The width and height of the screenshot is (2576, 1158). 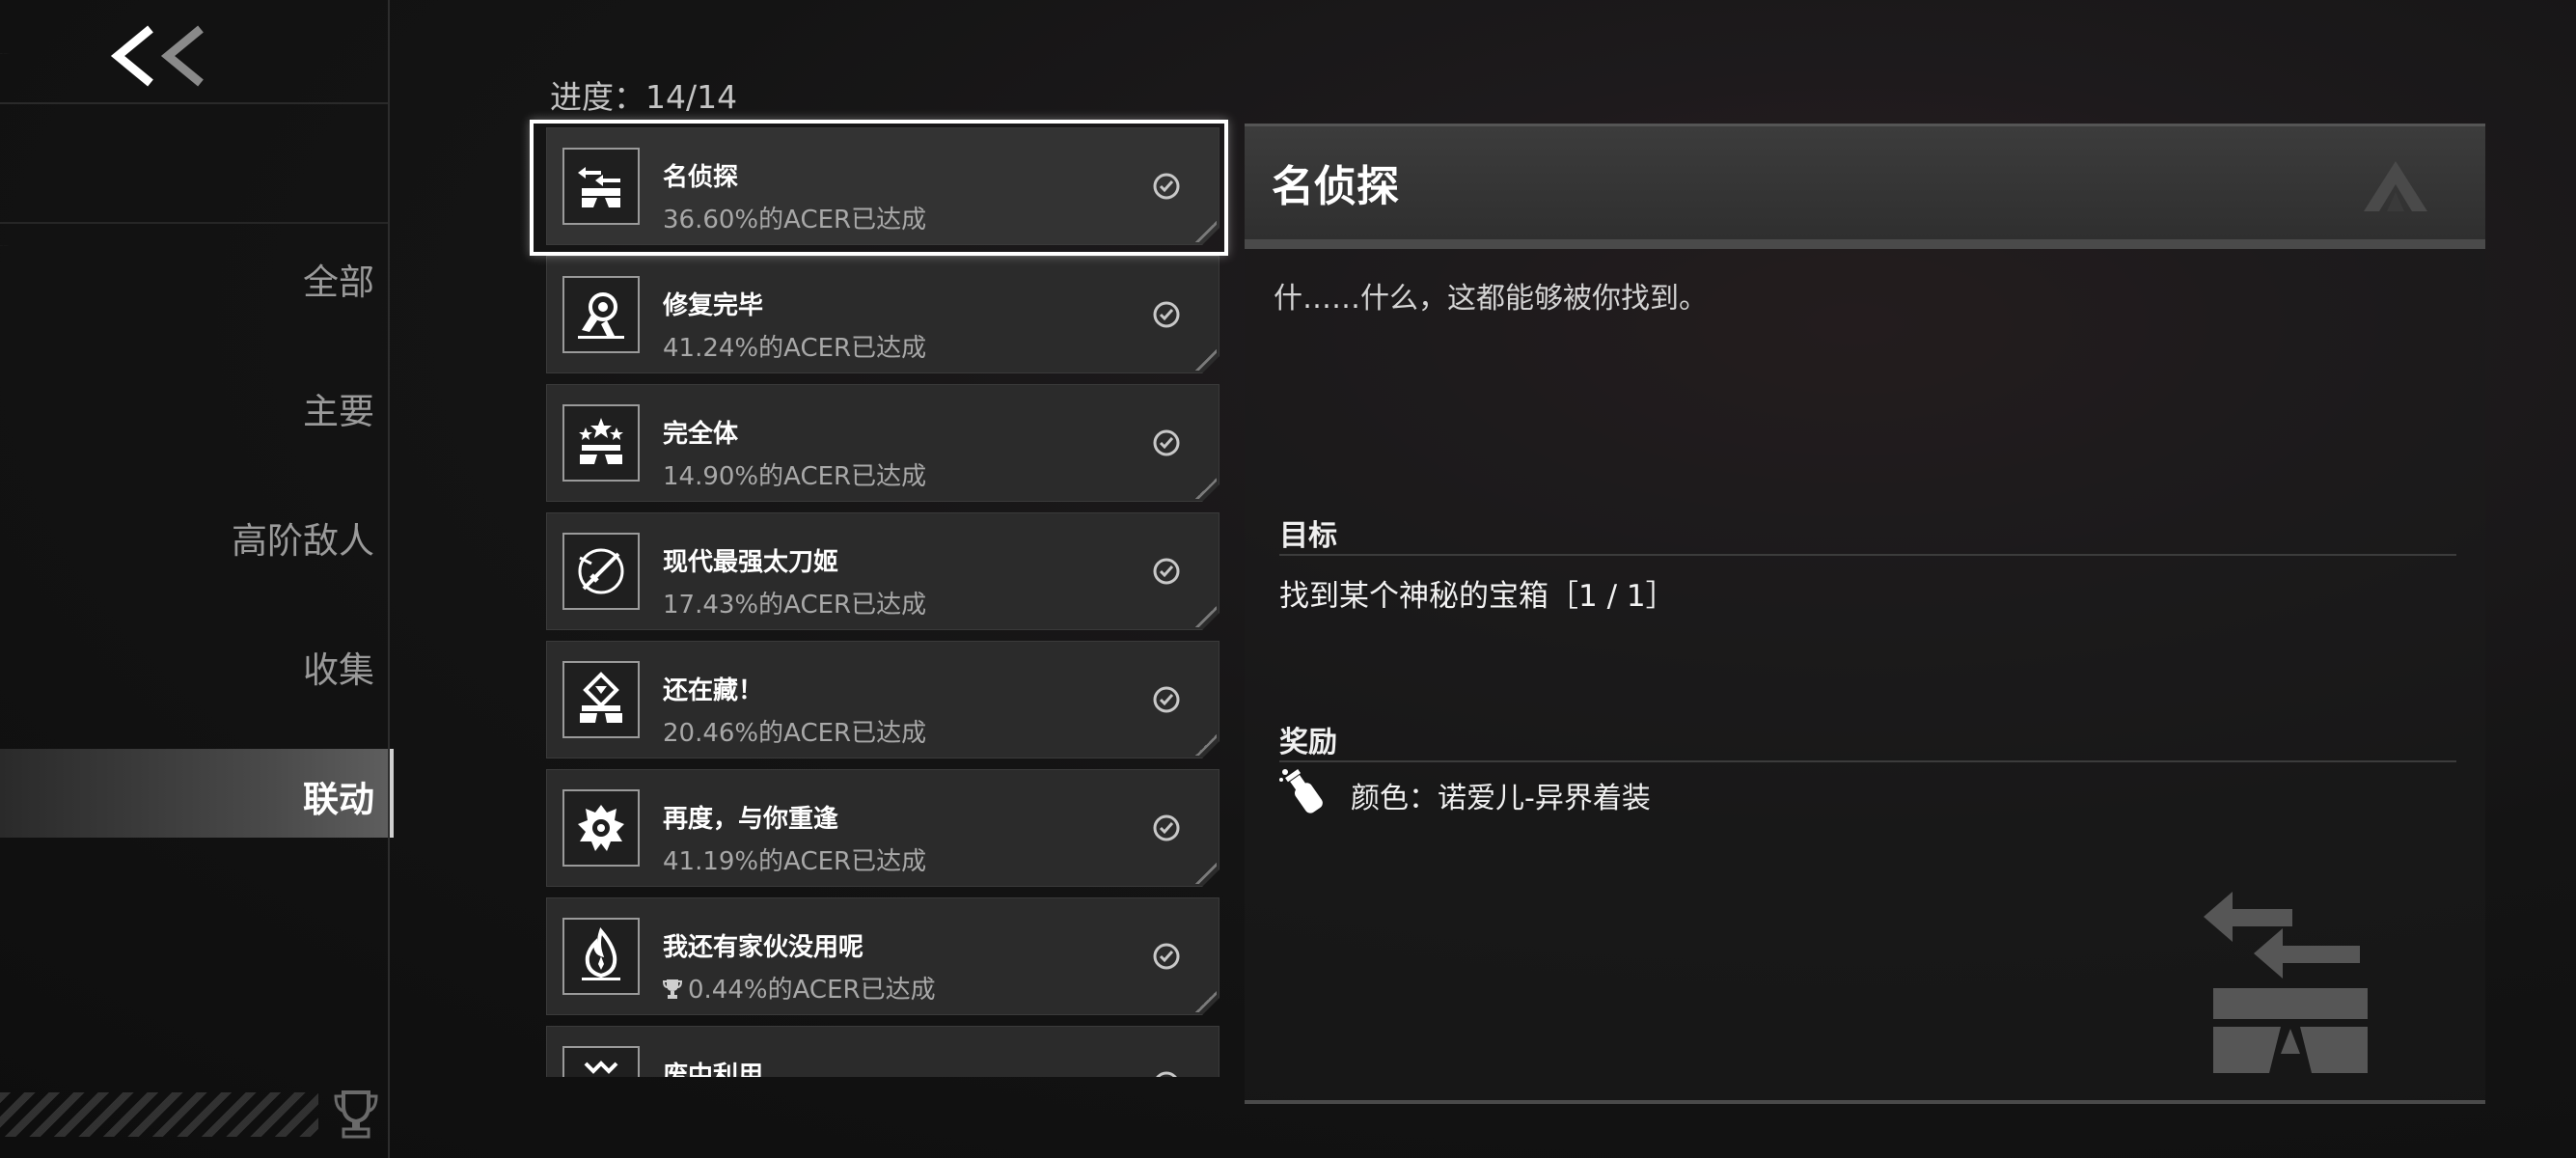 I want to click on detail-header: 名侦探, so click(x=1865, y=186).